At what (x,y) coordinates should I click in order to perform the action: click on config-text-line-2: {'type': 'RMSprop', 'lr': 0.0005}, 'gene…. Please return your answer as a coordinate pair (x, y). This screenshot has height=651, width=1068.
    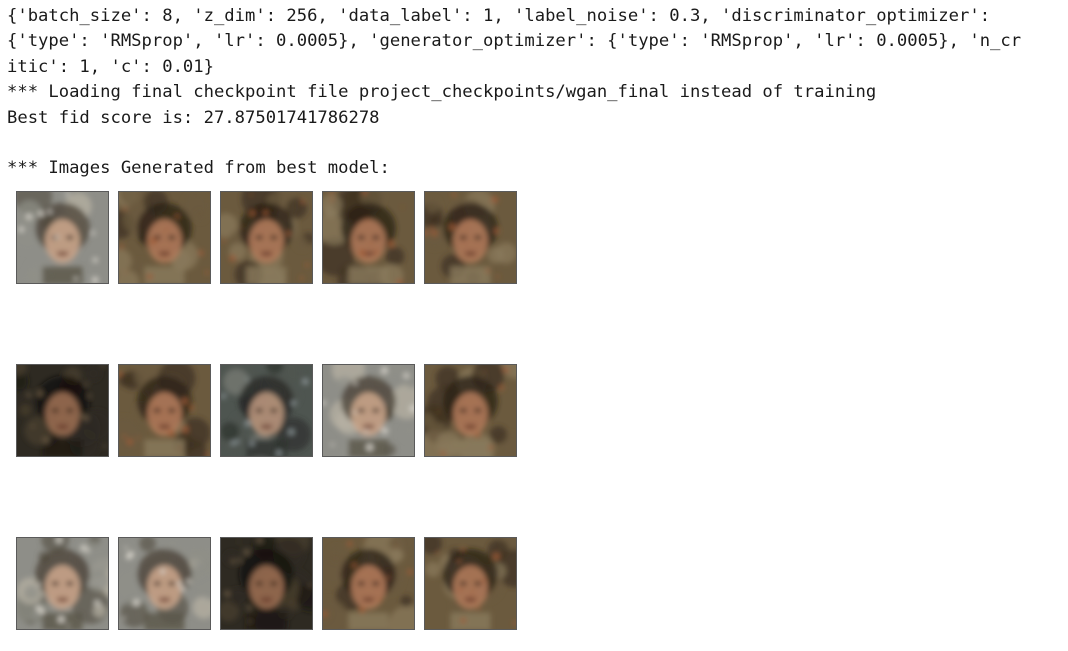
    Looking at the image, I should click on (514, 41).